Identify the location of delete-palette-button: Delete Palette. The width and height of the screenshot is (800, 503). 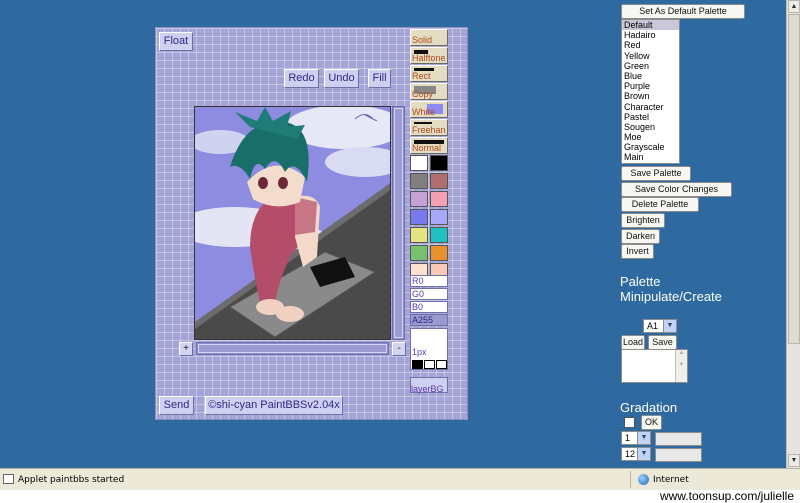
(660, 204).